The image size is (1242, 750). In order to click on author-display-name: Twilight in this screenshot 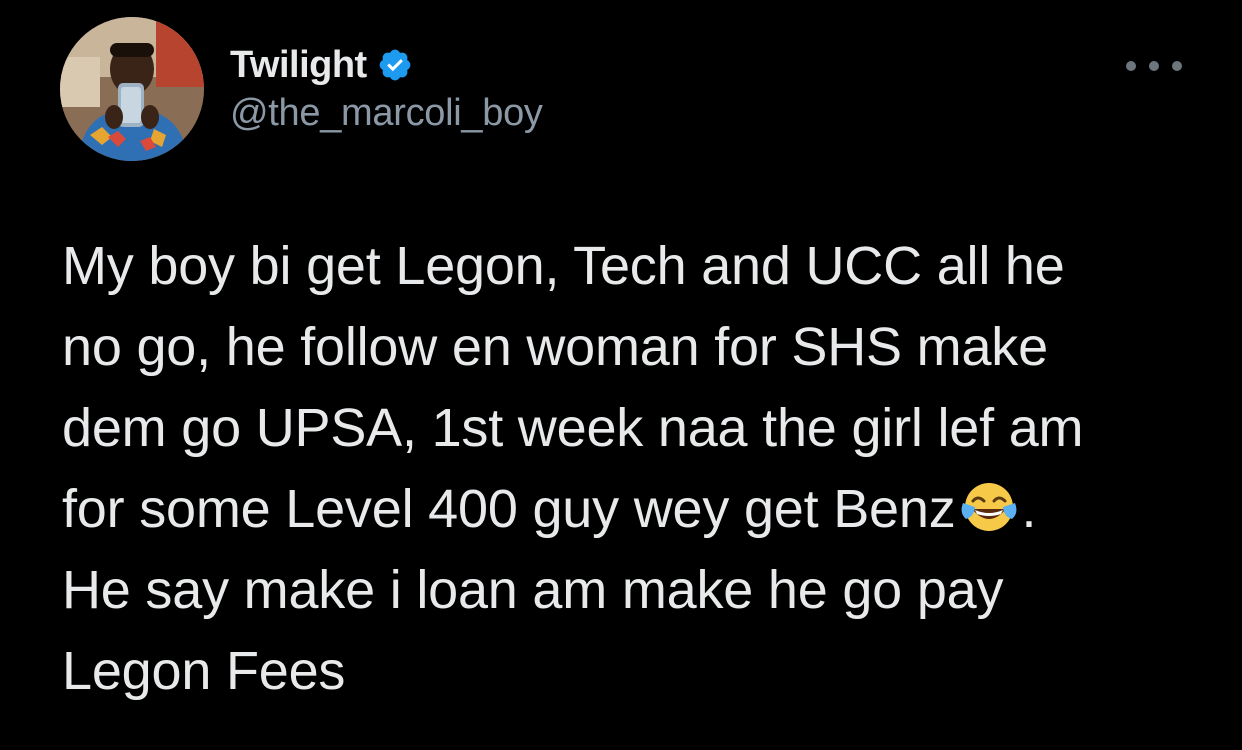, I will do `click(298, 65)`.